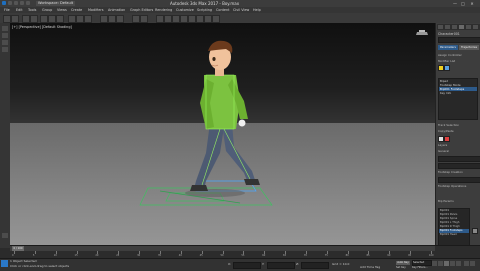 This screenshot has width=480, height=271. What do you see at coordinates (475, 231) in the screenshot?
I see `scroll-up-icon` at bounding box center [475, 231].